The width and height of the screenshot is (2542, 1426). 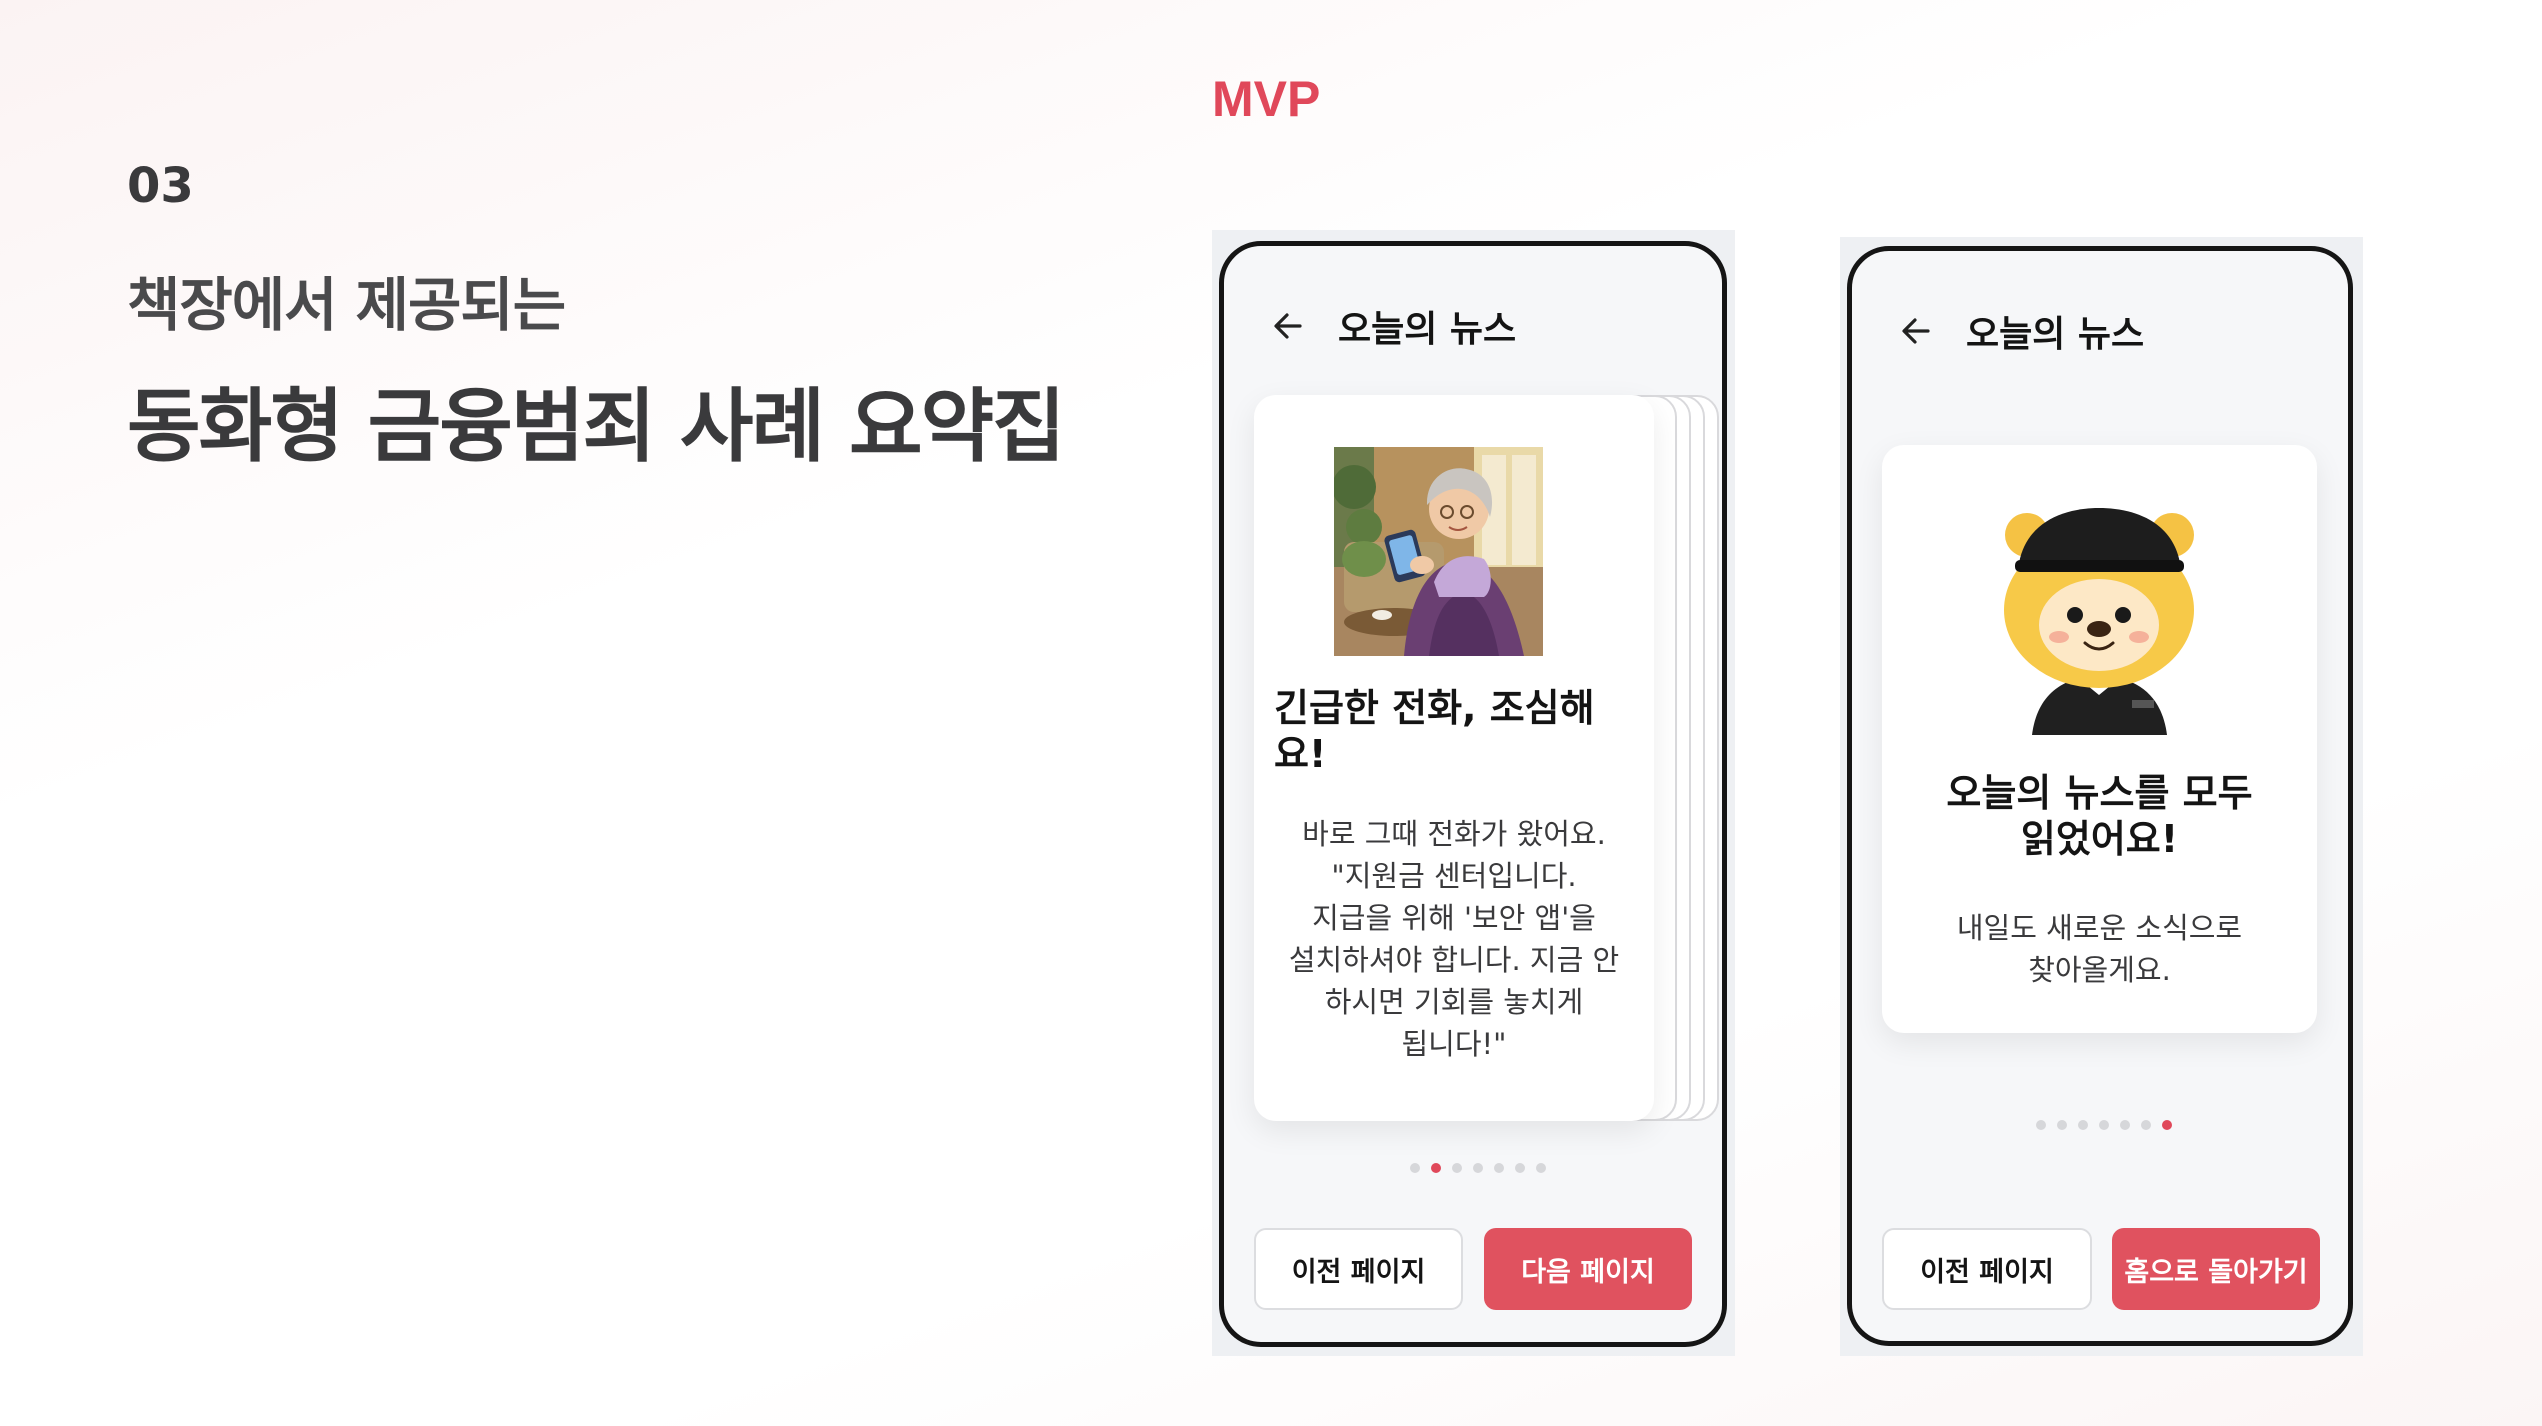 What do you see at coordinates (1266, 99) in the screenshot?
I see `mvp-label: MVP` at bounding box center [1266, 99].